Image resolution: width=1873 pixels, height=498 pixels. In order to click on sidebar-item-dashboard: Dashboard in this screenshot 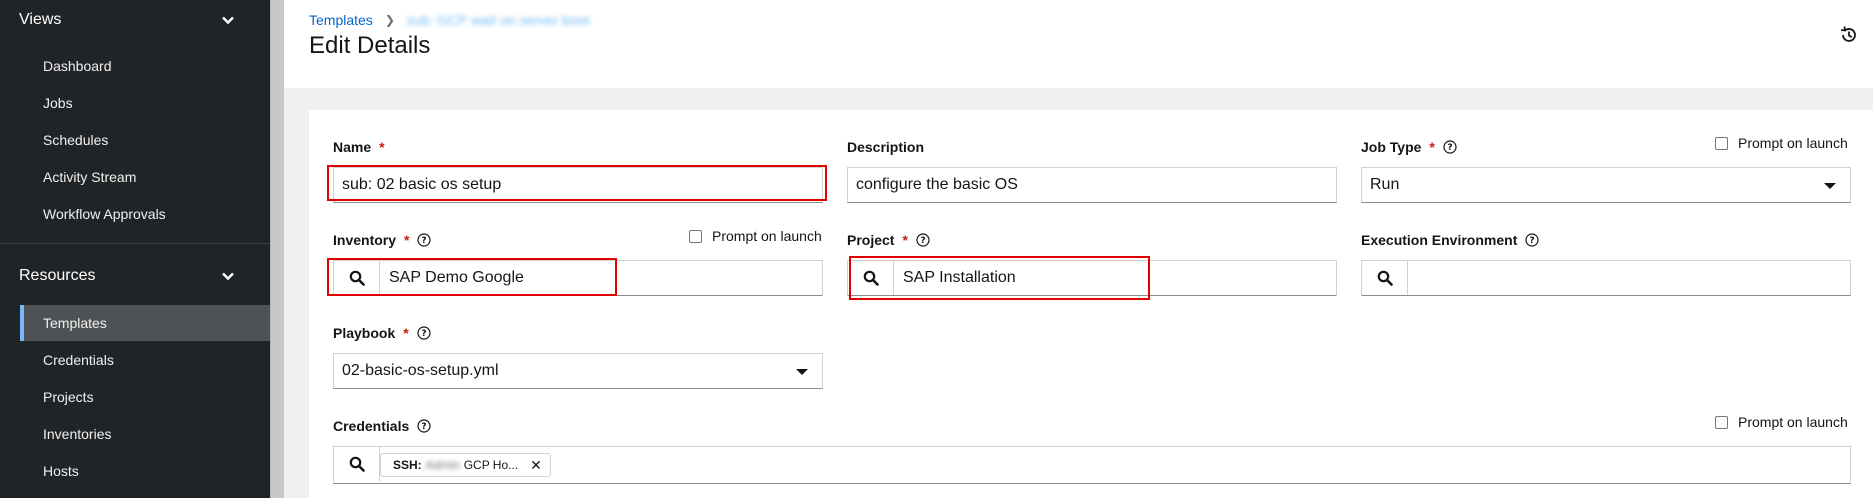, I will do `click(145, 66)`.